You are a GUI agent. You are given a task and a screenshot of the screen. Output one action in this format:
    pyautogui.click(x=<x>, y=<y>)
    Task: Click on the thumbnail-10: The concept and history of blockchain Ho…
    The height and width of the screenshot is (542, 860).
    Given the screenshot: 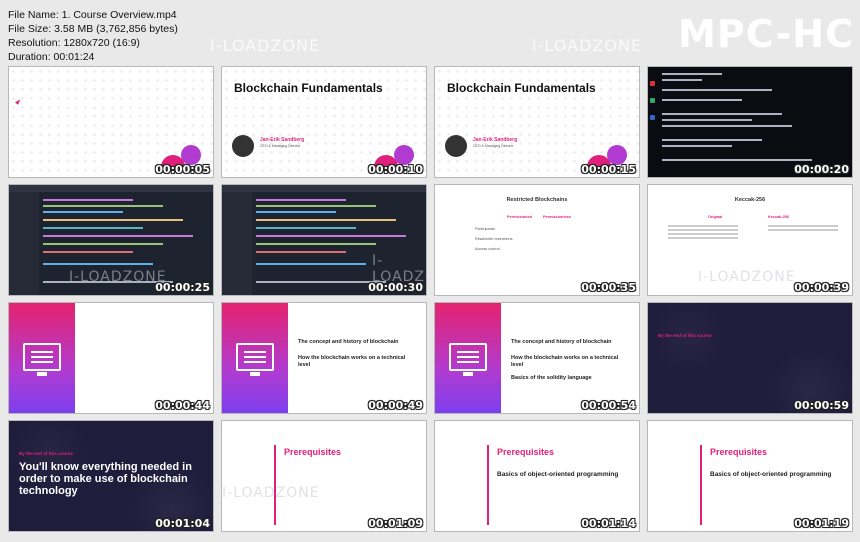 What is the action you would take?
    pyautogui.click(x=324, y=358)
    